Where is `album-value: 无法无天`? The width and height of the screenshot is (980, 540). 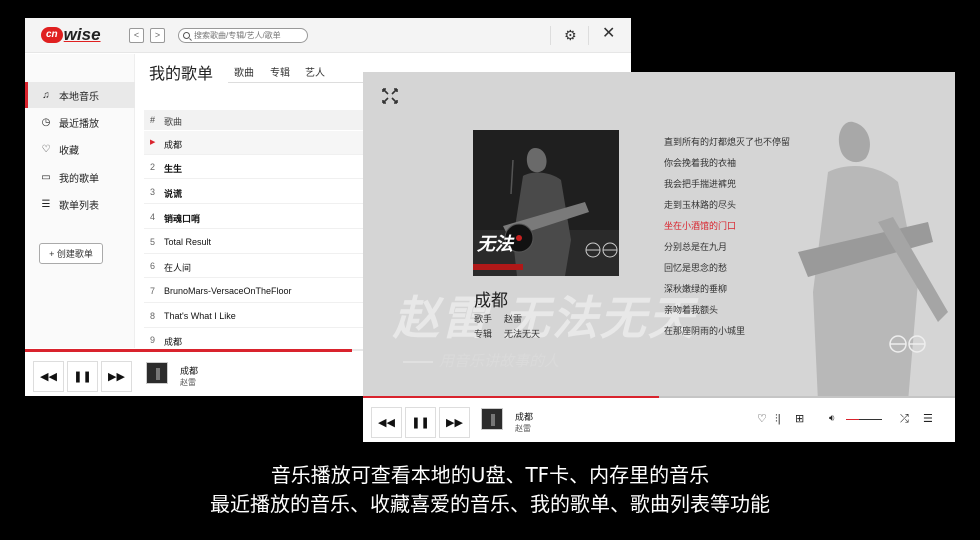
album-value: 无法无天 is located at coordinates (522, 334).